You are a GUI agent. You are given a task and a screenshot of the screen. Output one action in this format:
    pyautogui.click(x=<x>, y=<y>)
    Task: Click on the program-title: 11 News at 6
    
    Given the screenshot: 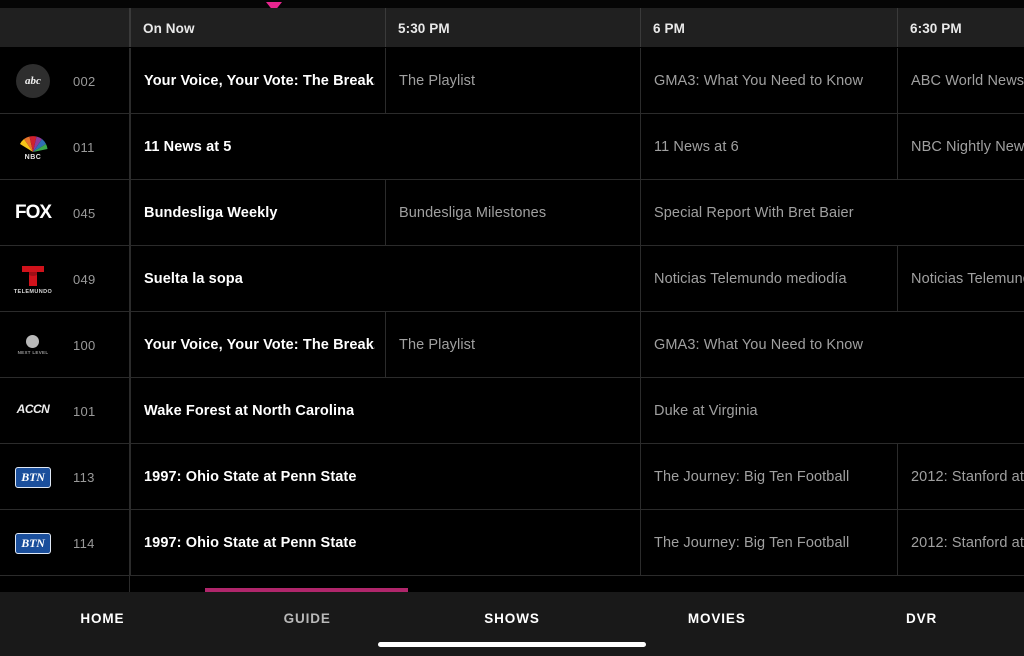 What is the action you would take?
    pyautogui.click(x=696, y=147)
    